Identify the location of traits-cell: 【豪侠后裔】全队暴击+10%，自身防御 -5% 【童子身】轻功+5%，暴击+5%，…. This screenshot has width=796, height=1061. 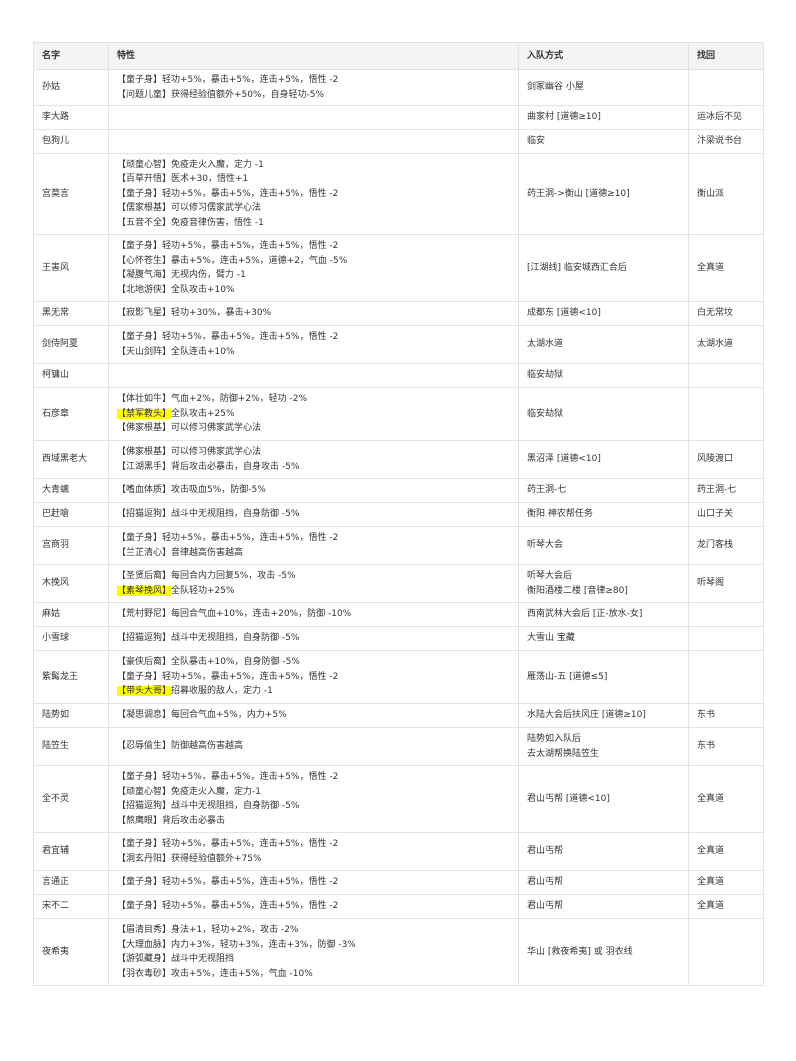
(313, 677).